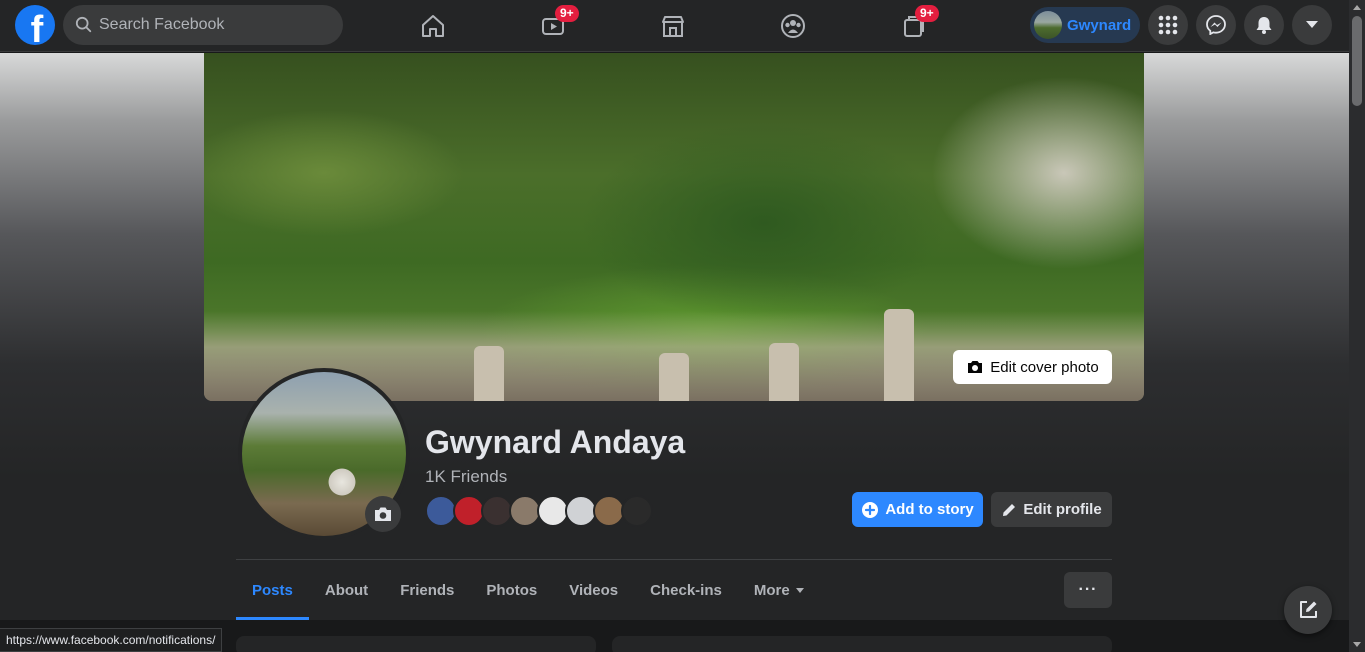 The width and height of the screenshot is (1365, 652). Describe the element at coordinates (214, 25) in the screenshot. I see `search-input` at that location.